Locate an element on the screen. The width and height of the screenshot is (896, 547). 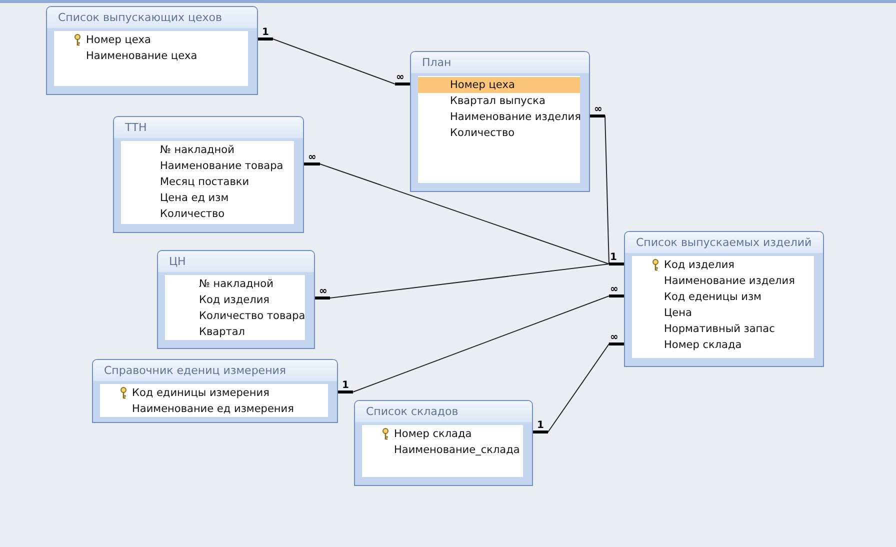
field-item: Код единицы измерения is located at coordinates (214, 393).